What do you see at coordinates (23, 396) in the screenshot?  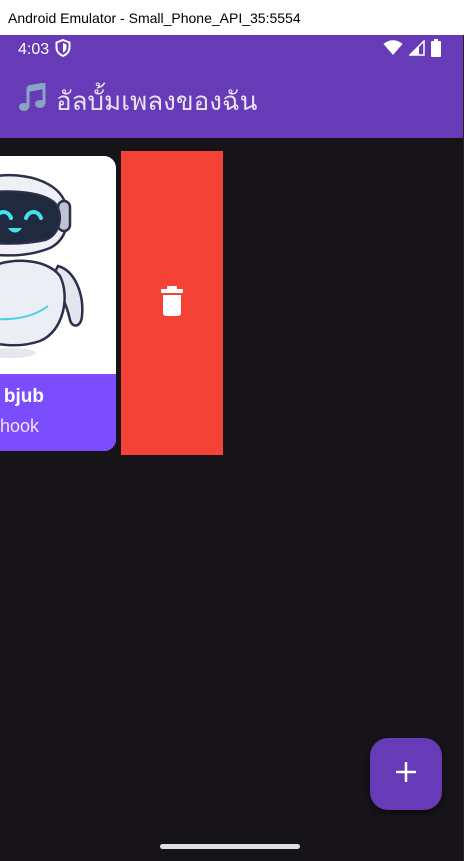 I see `album-title: bjub` at bounding box center [23, 396].